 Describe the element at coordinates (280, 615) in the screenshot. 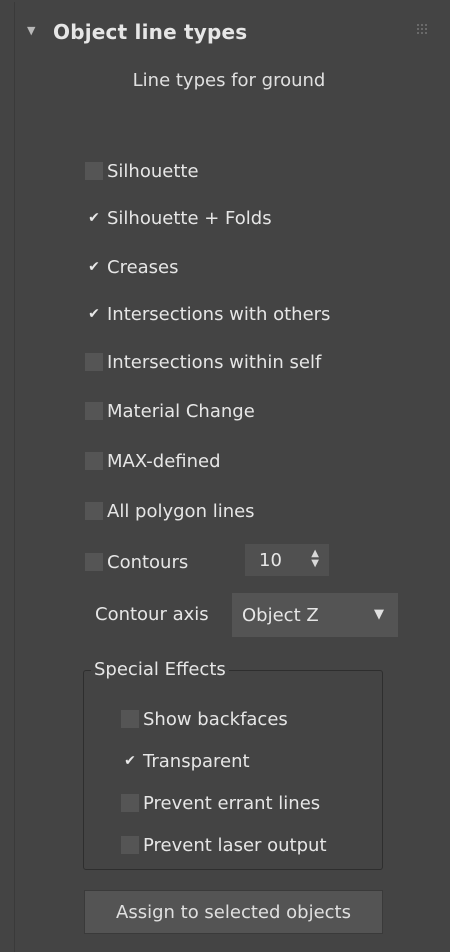

I see `contour-axis-value: Object Z` at that location.